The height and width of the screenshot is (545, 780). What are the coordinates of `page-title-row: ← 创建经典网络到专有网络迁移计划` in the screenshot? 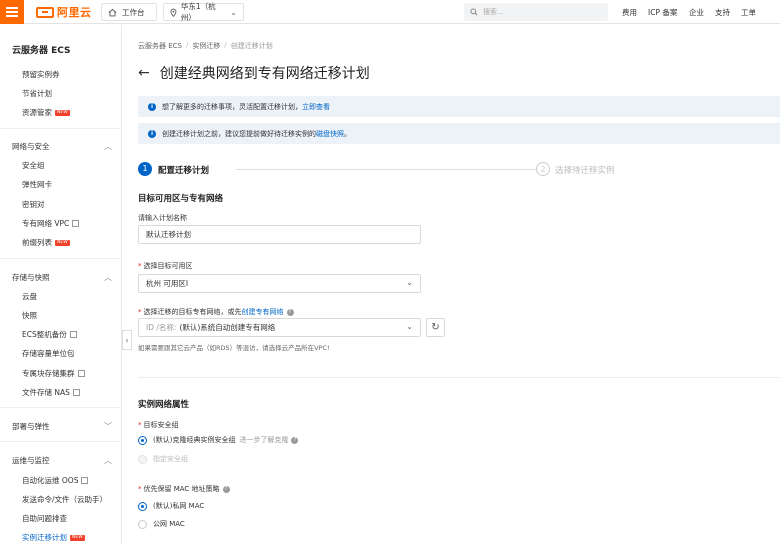 It's located at (254, 73).